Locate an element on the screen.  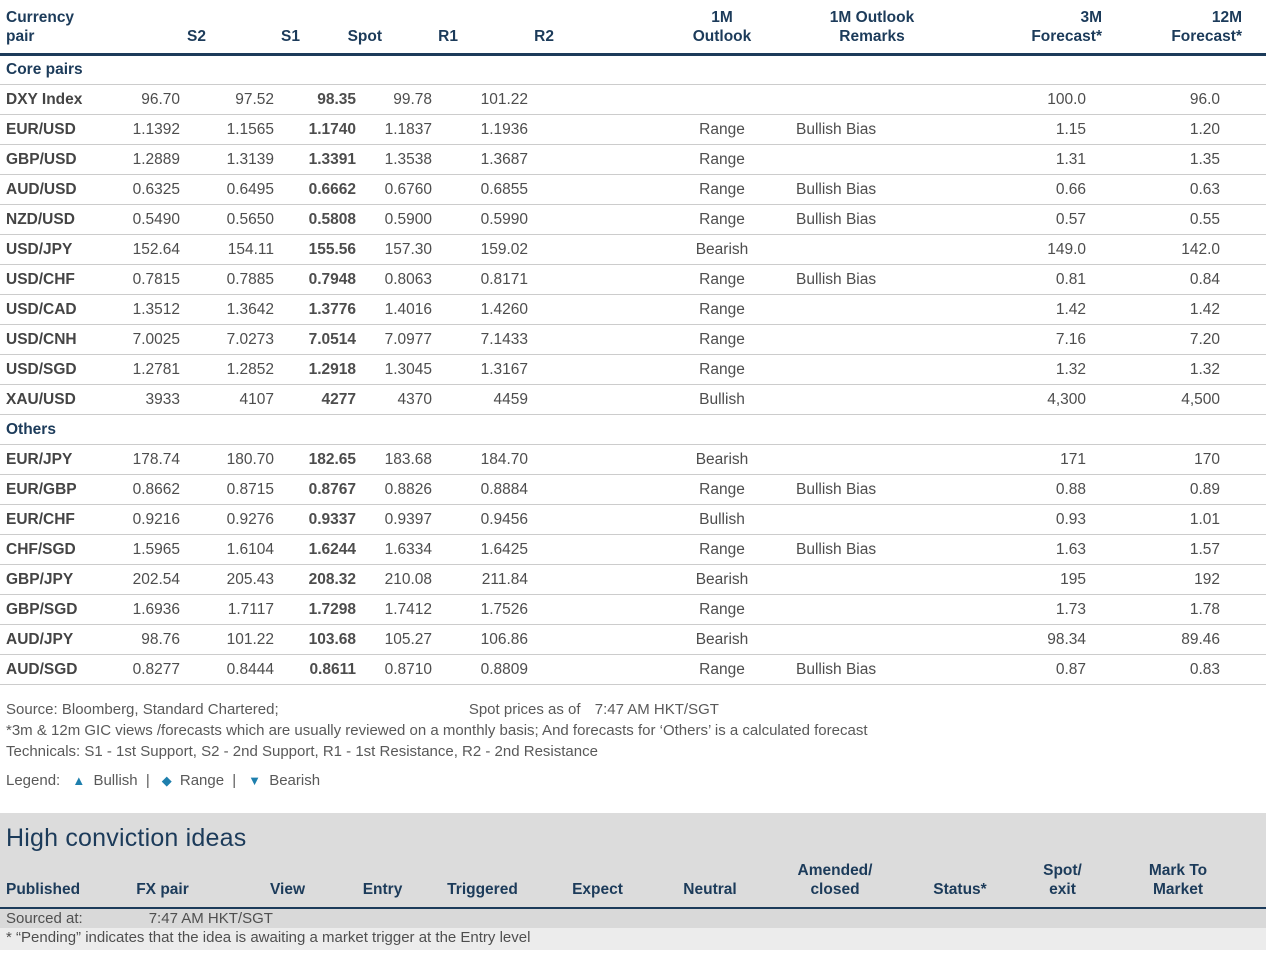
spot-cell: 155.56 is located at coordinates (332, 249).